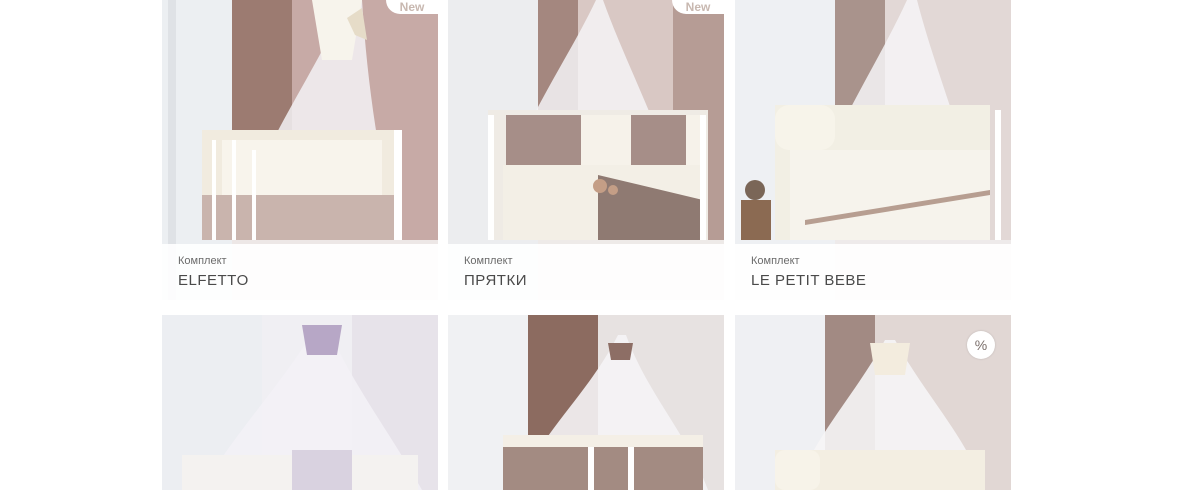  I want to click on product-title: LE PETIT BEBE, so click(873, 281).